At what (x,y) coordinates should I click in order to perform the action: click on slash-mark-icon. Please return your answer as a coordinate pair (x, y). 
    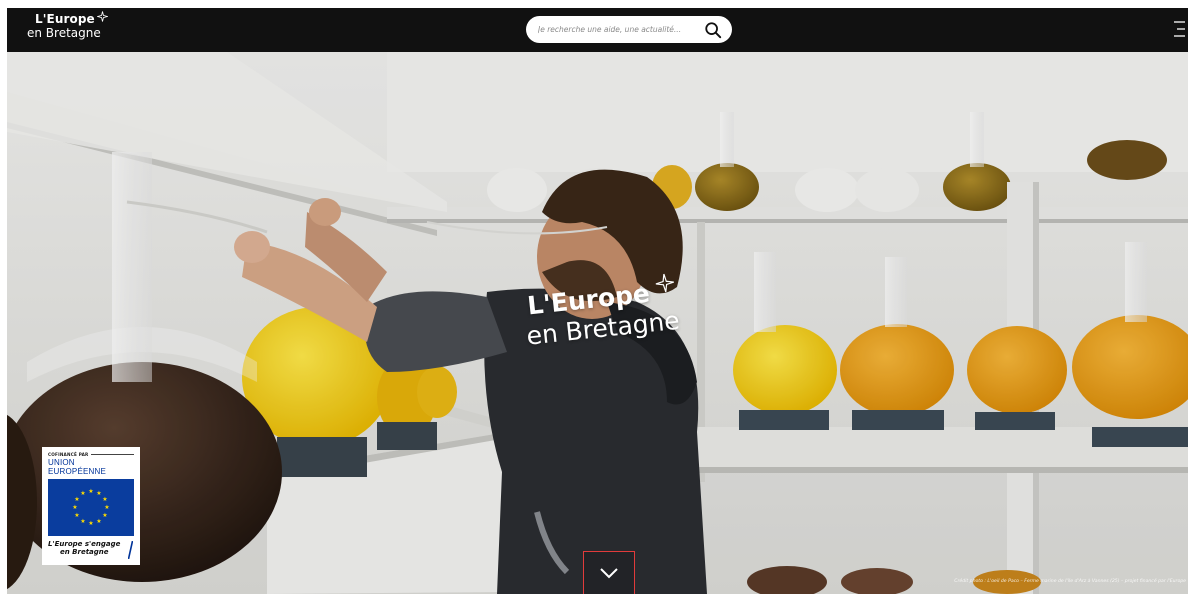
    Looking at the image, I should click on (130, 550).